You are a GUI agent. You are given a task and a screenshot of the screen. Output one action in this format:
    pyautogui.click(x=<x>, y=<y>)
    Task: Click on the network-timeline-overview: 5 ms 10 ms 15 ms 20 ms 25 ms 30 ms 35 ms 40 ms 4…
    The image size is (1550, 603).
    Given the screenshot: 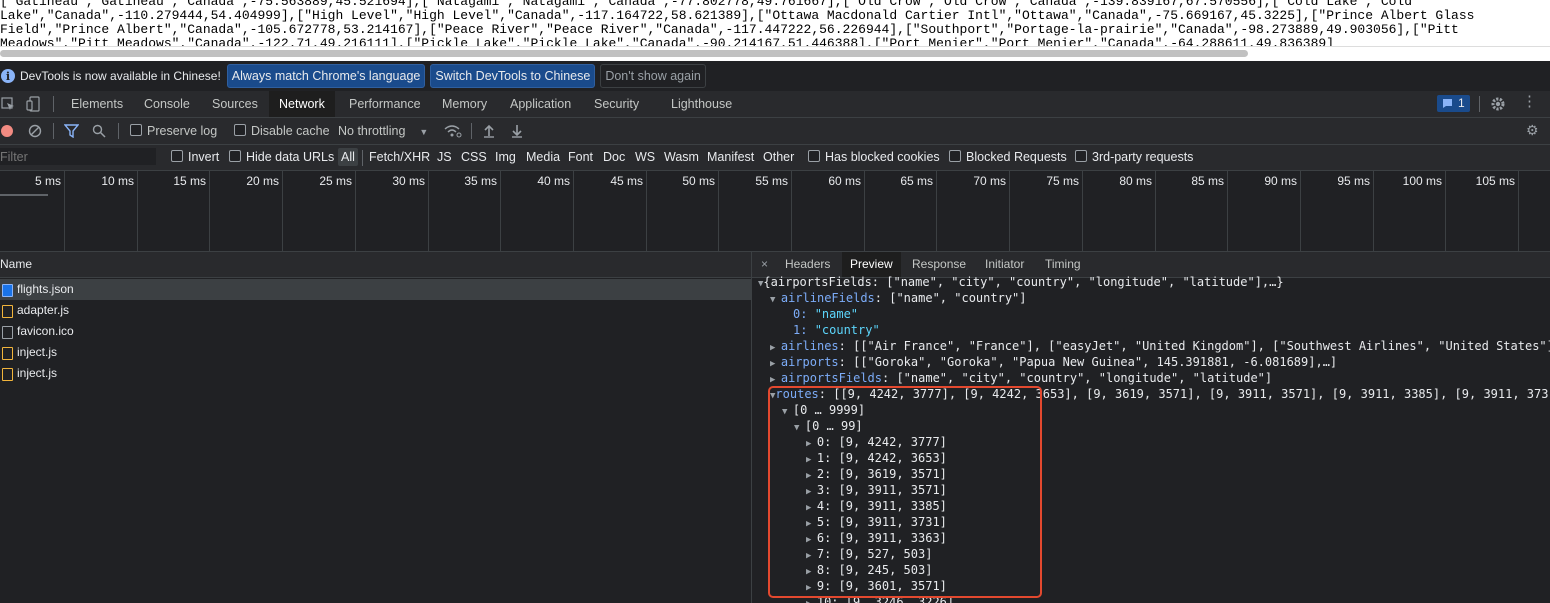 What is the action you would take?
    pyautogui.click(x=775, y=211)
    